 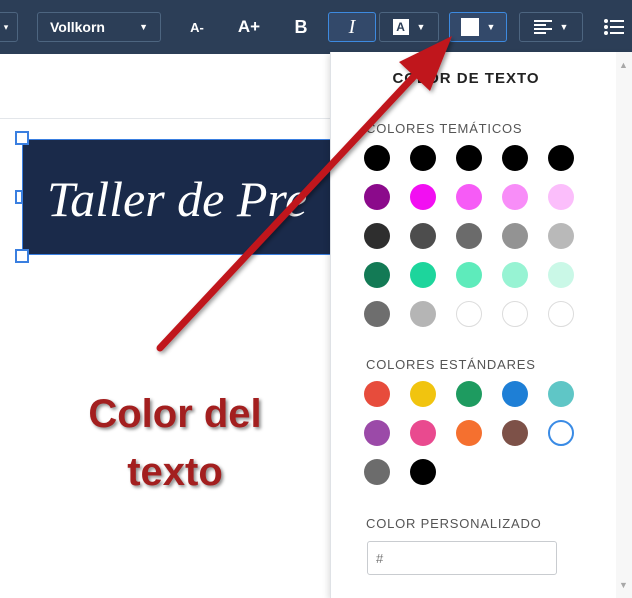 I want to click on panel-title: COLOR DE TEXTO, so click(x=466, y=78).